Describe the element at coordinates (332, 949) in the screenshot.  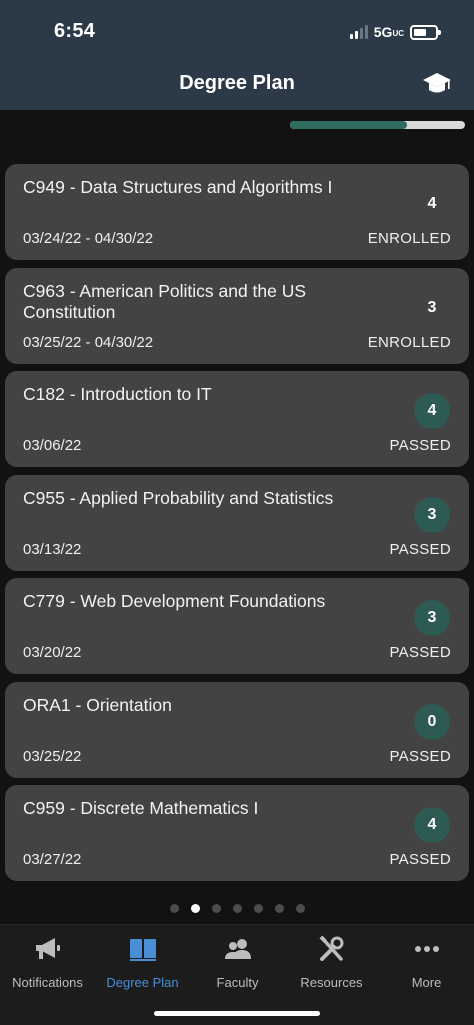
I see `tools-icon` at that location.